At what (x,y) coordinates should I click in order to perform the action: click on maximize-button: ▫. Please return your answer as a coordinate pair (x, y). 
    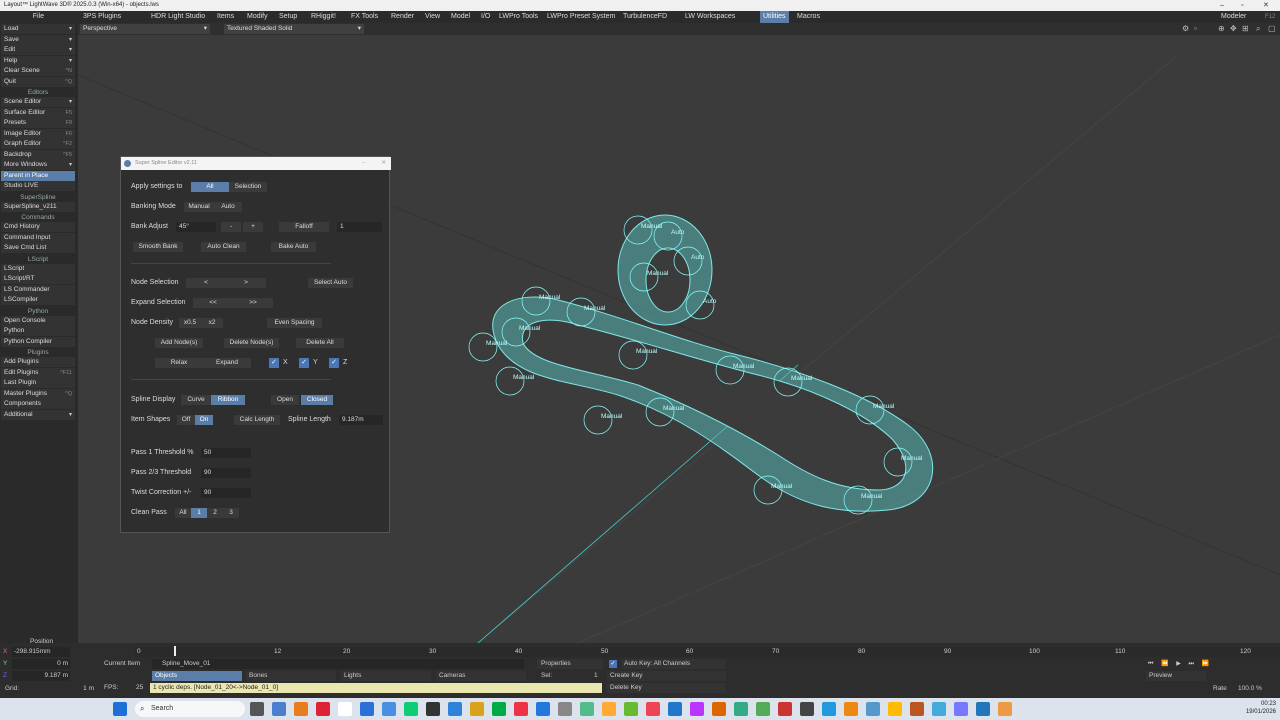
    Looking at the image, I should click on (1242, 5).